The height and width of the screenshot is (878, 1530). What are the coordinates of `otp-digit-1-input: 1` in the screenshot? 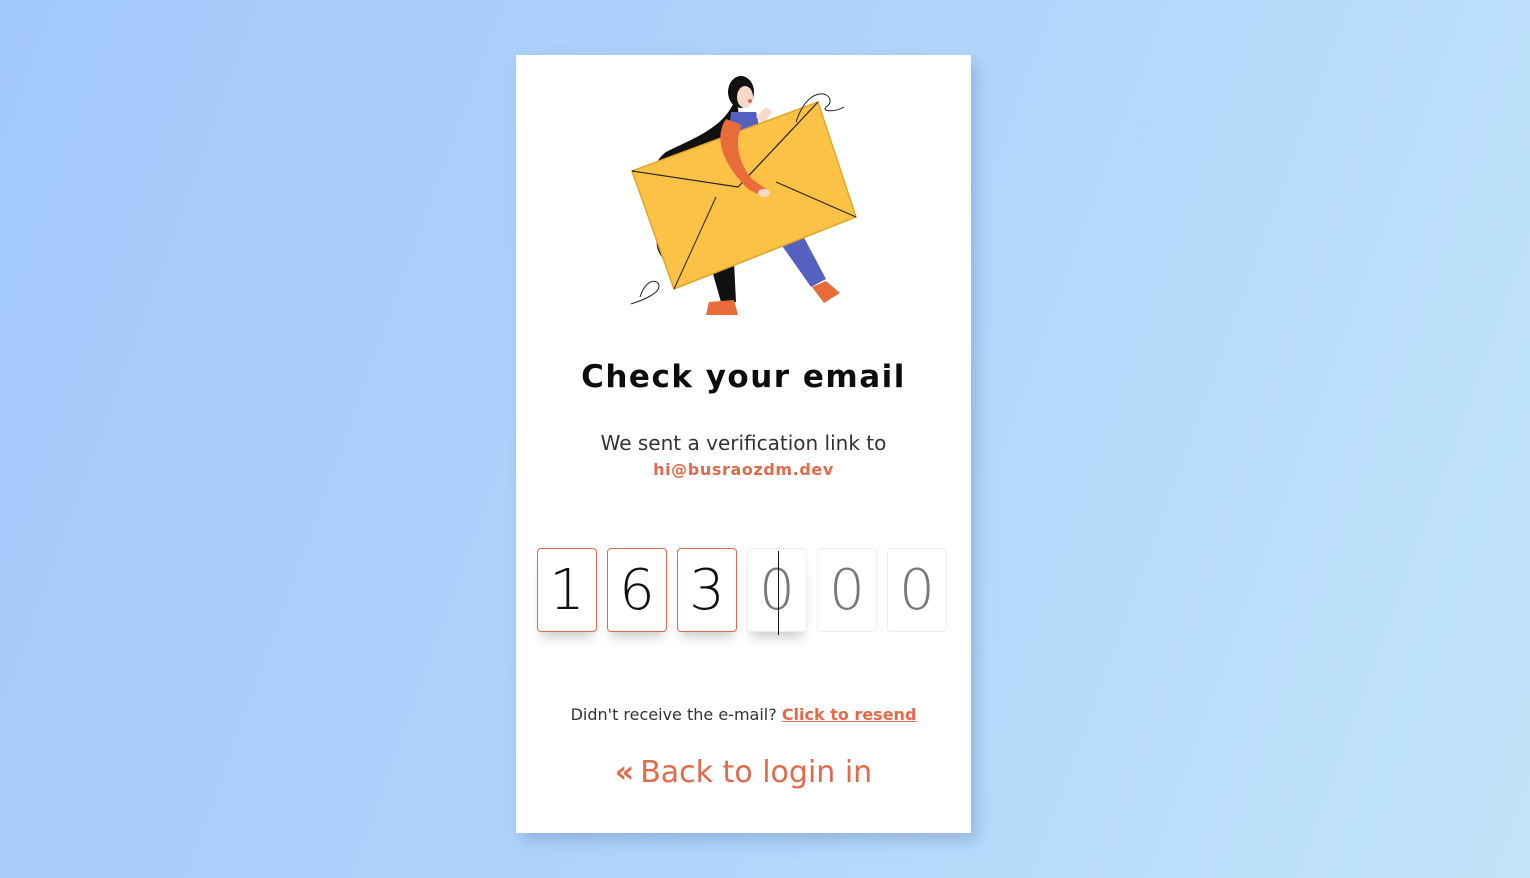 It's located at (567, 590).